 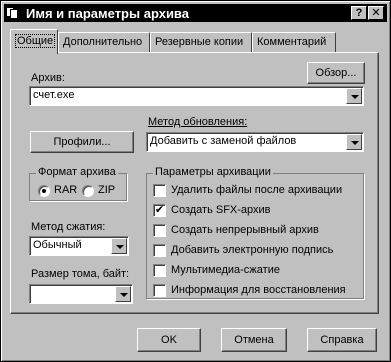 What do you see at coordinates (254, 340) in the screenshot?
I see `cancel-button: Отмена` at bounding box center [254, 340].